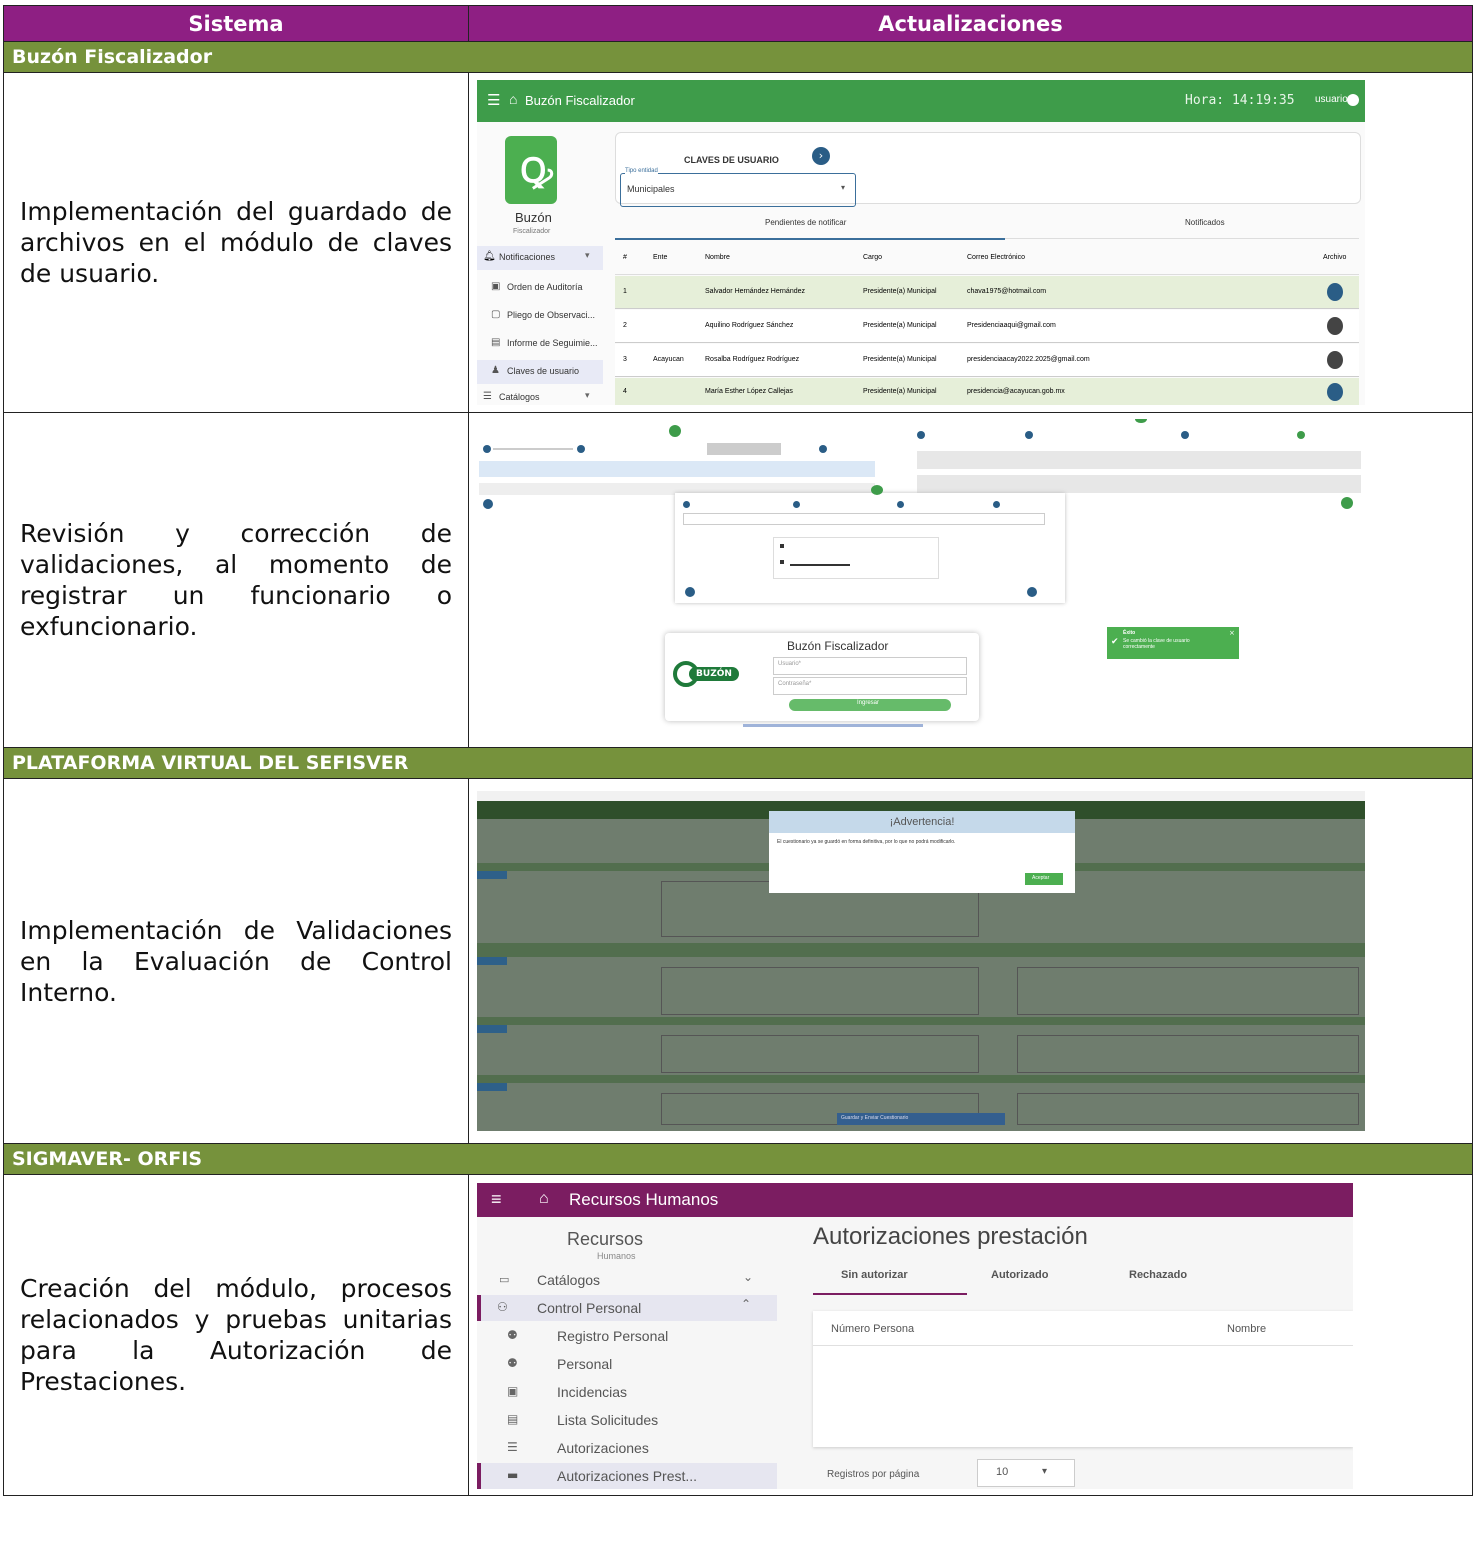  I want to click on login-links, so click(833, 725).